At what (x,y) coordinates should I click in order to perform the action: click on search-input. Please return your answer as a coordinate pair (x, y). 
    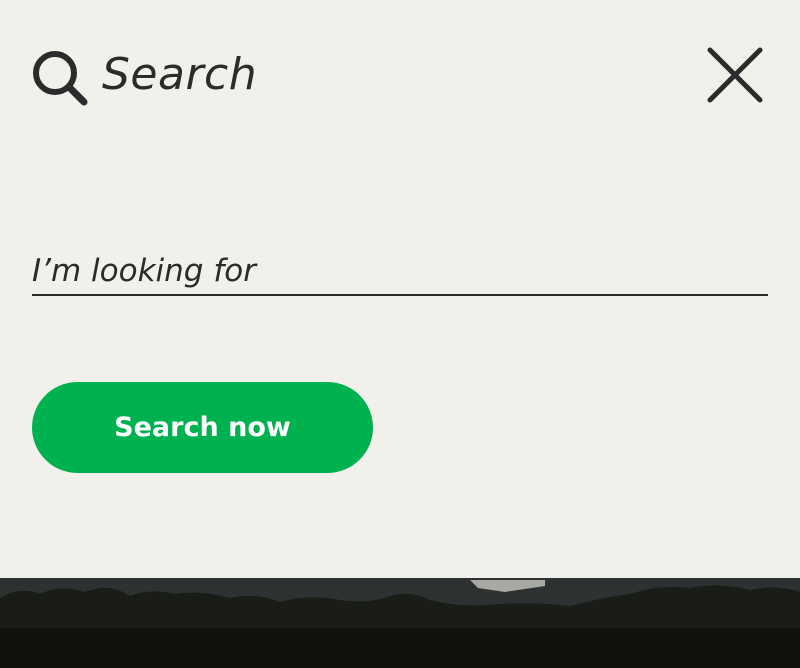
    Looking at the image, I should click on (400, 271).